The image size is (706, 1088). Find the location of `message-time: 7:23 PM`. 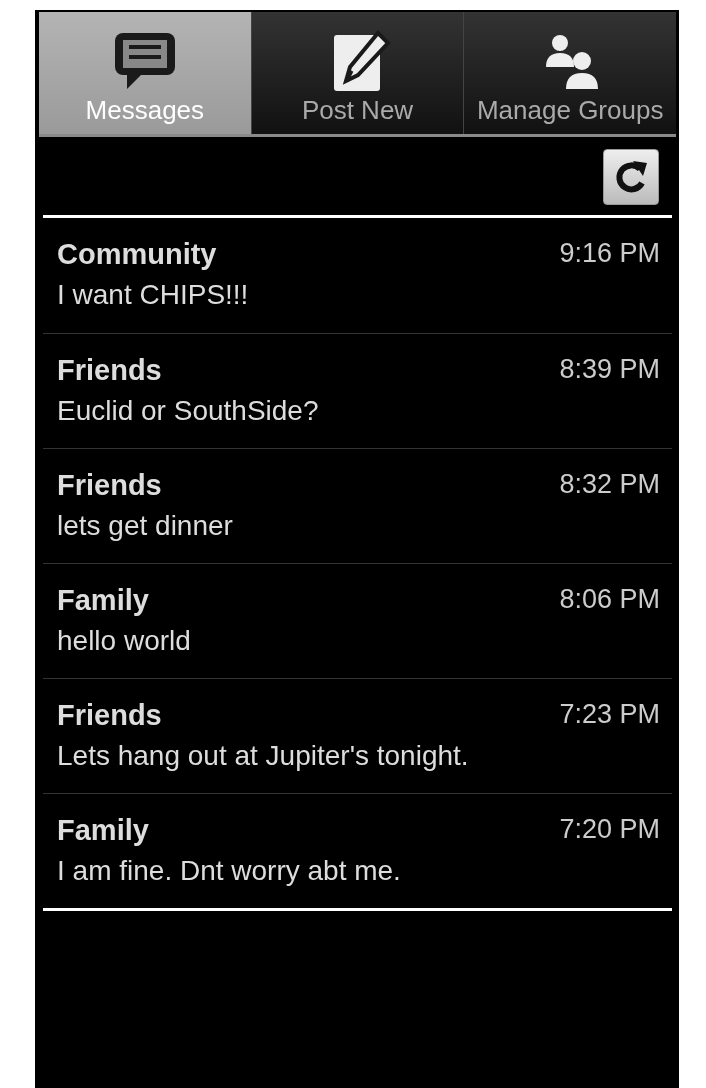

message-time: 7:23 PM is located at coordinates (609, 714).